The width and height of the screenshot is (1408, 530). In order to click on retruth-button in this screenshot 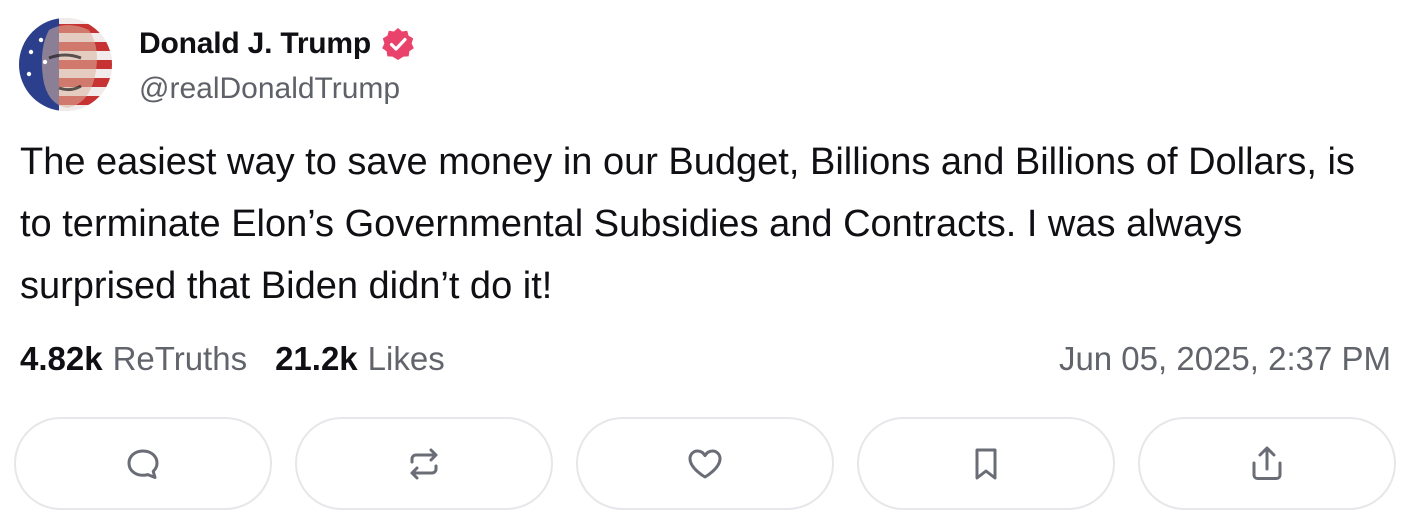, I will do `click(424, 463)`.